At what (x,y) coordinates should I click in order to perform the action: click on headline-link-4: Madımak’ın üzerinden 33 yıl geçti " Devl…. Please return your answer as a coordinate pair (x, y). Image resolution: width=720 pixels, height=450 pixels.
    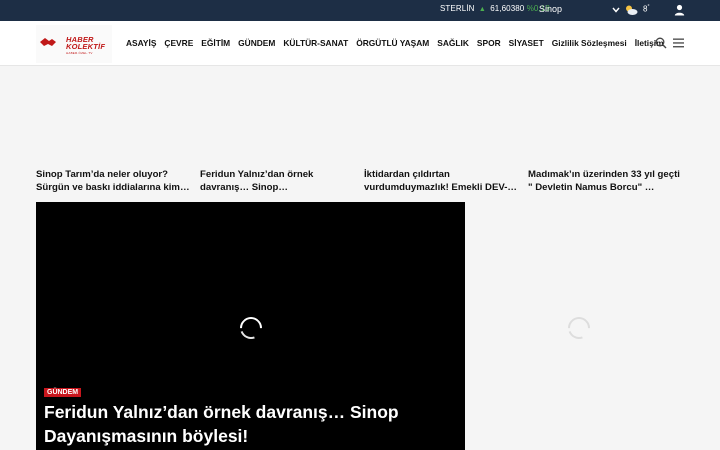
    Looking at the image, I should click on (606, 181).